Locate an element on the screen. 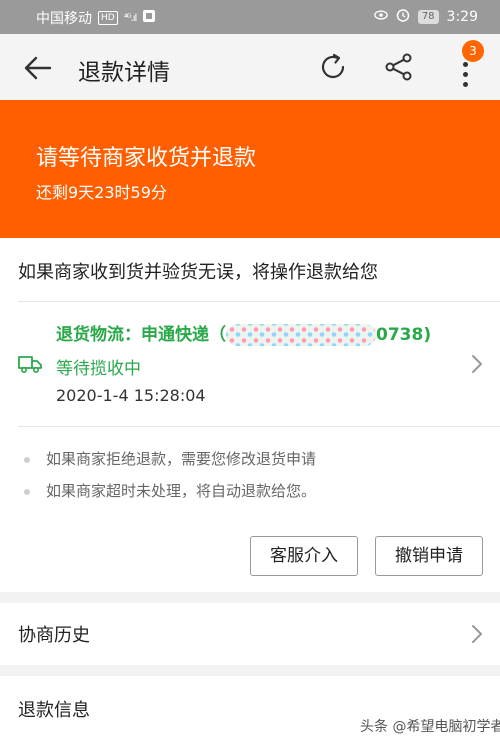  negotiation-history-row: 协商历史 is located at coordinates (250, 634).